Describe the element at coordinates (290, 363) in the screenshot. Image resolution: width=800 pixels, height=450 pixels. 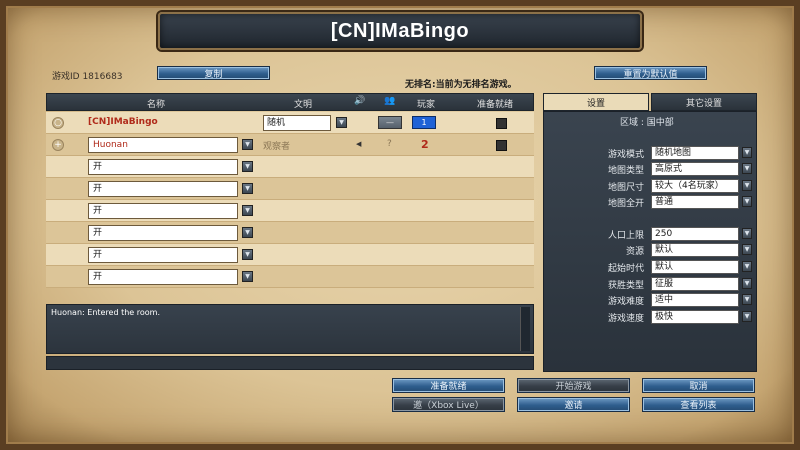
I see `chat-input` at that location.